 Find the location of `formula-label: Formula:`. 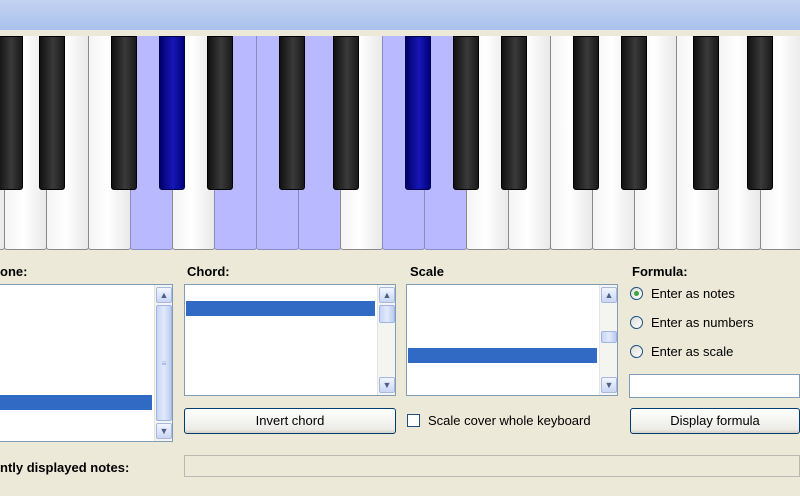

formula-label: Formula: is located at coordinates (660, 271).